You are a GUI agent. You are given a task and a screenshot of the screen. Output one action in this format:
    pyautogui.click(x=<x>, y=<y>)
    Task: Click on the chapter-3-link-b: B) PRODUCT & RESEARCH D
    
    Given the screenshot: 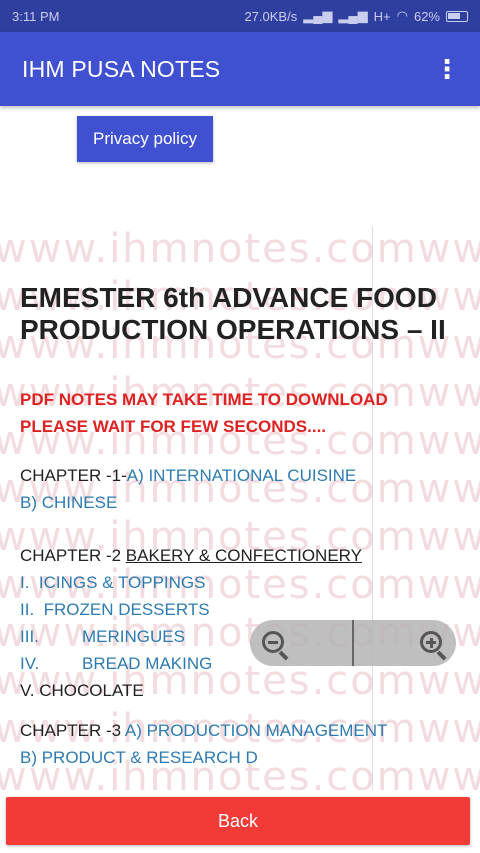 What is the action you would take?
    pyautogui.click(x=139, y=758)
    